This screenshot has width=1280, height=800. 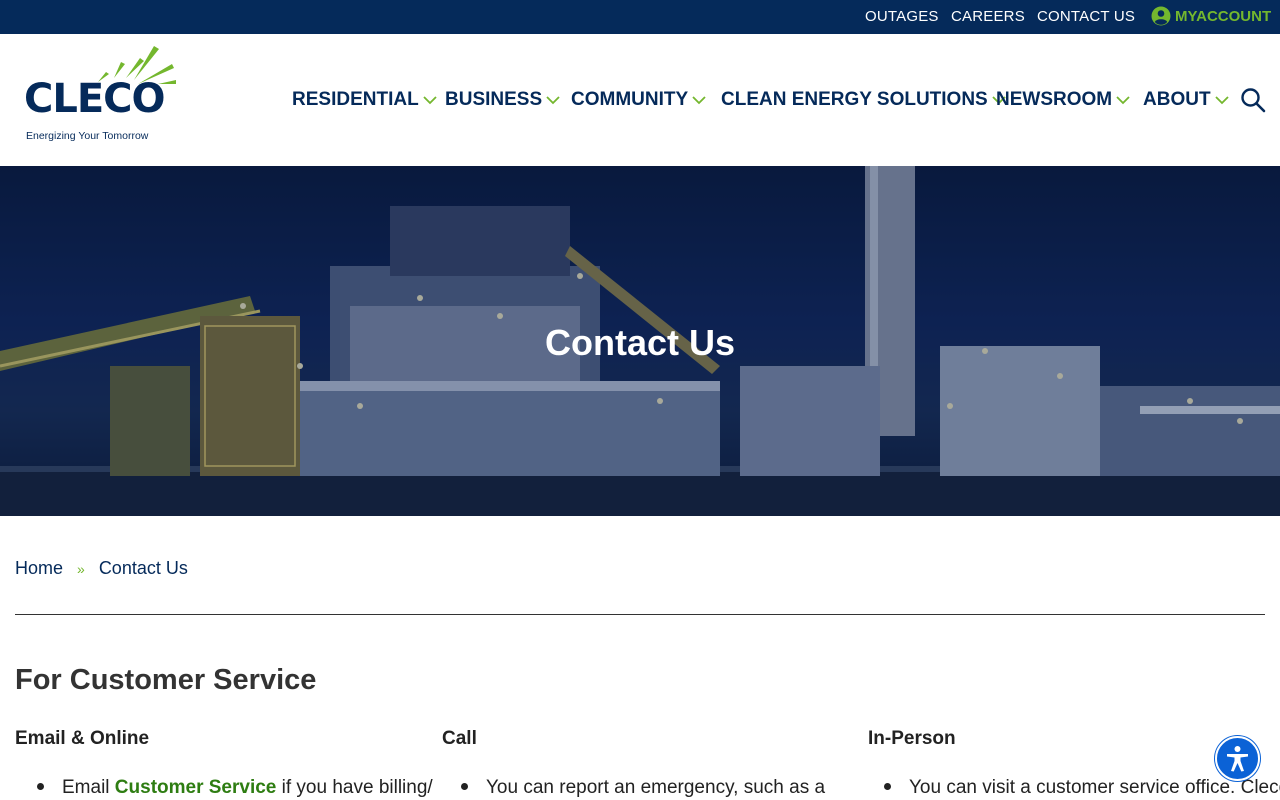 I want to click on list-item: You can report an emergency, such as a, so click(x=643, y=788).